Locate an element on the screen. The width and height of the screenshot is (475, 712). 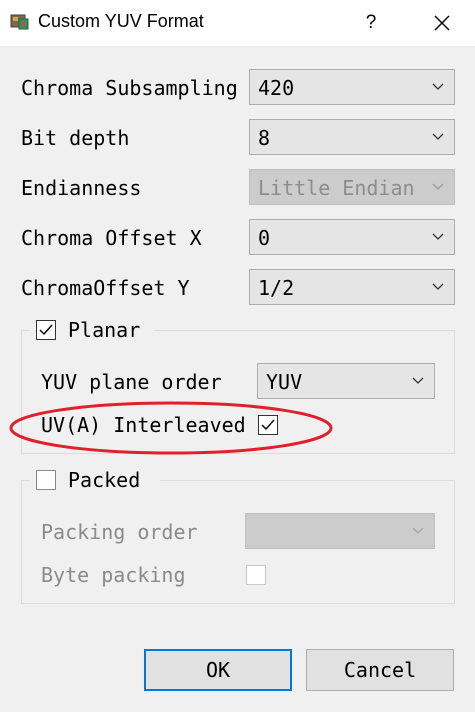
packed-group-header: Packed is located at coordinates (95, 480).